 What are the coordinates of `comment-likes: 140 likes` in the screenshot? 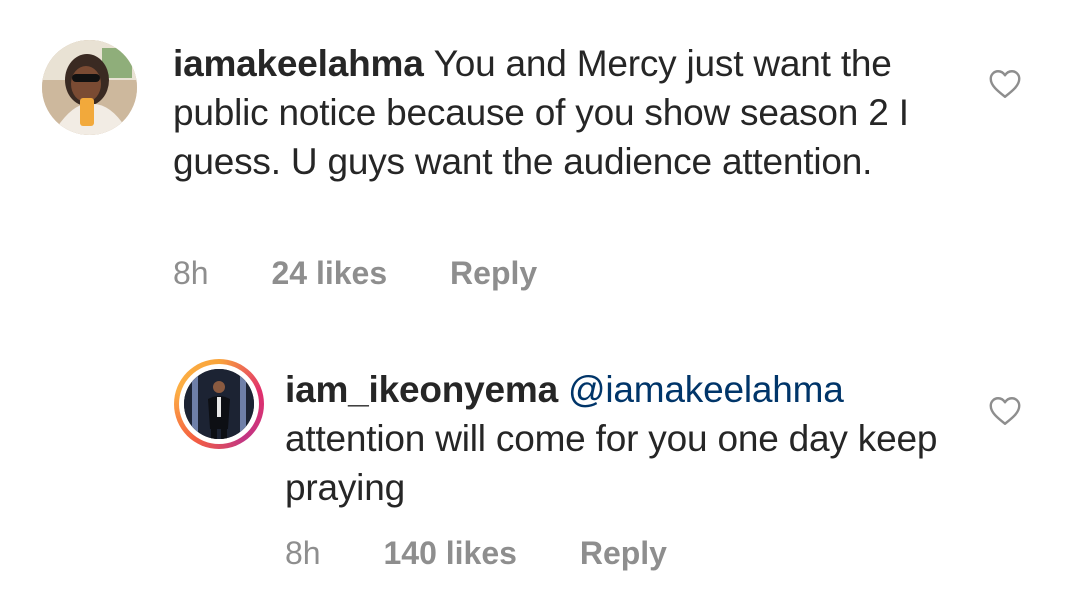 It's located at (449, 553).